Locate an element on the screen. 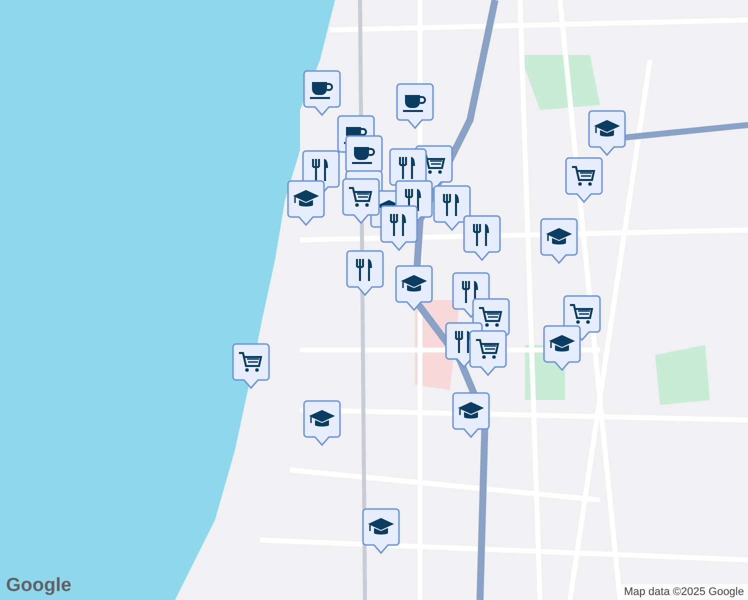 The height and width of the screenshot is (600, 748). google-logo: Google is located at coordinates (39, 585).